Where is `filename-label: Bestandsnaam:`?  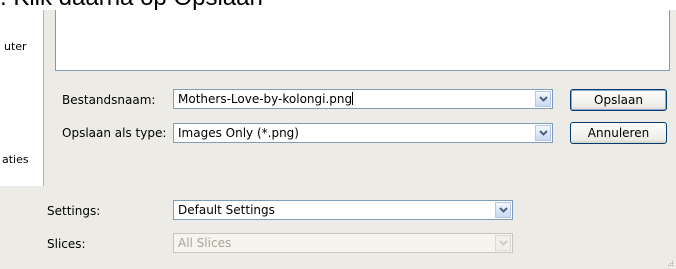 filename-label: Bestandsnaam: is located at coordinates (109, 100).